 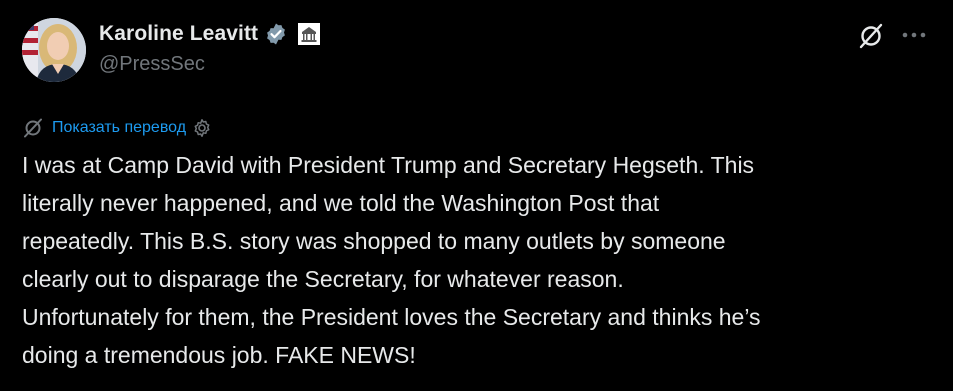 I want to click on tweet-text-line: doing a tremendous job. FAKE NEWS!, so click(x=219, y=355).